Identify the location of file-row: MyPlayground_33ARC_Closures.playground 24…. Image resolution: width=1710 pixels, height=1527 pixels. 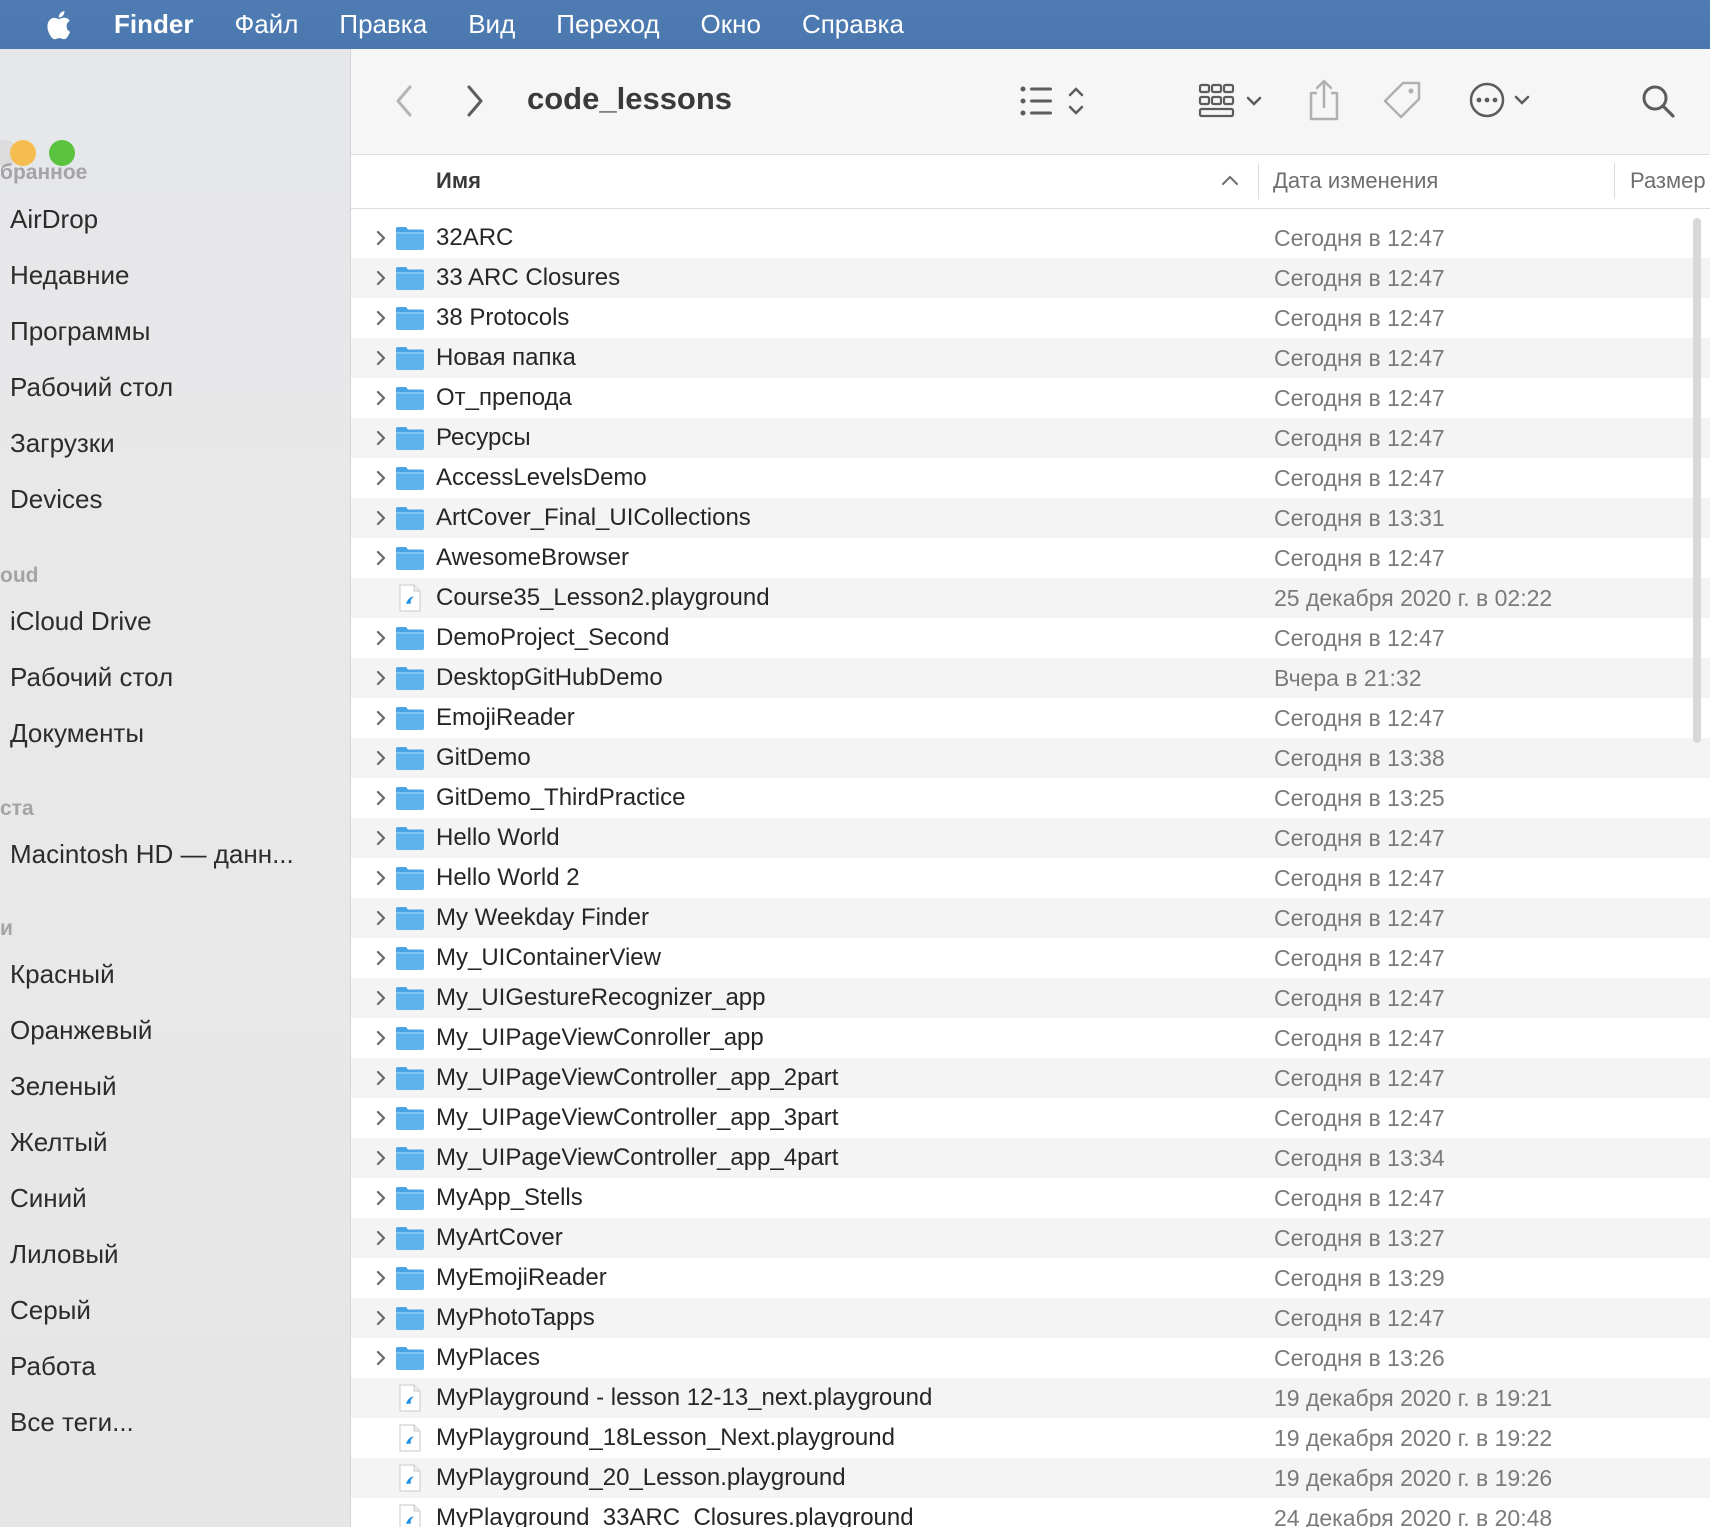
(1030, 1512).